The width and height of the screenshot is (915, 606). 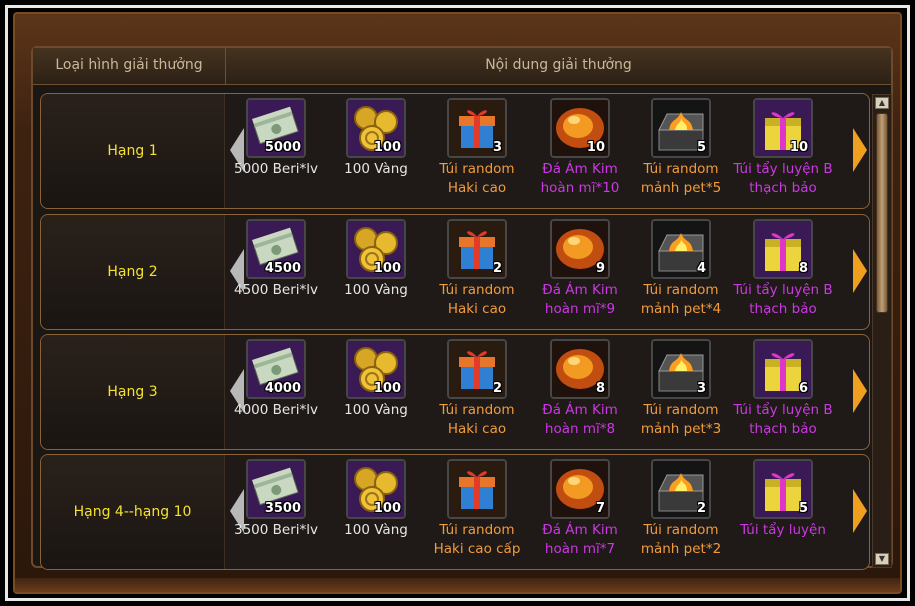 What do you see at coordinates (282, 268) in the screenshot?
I see `item-quantity: 4500` at bounding box center [282, 268].